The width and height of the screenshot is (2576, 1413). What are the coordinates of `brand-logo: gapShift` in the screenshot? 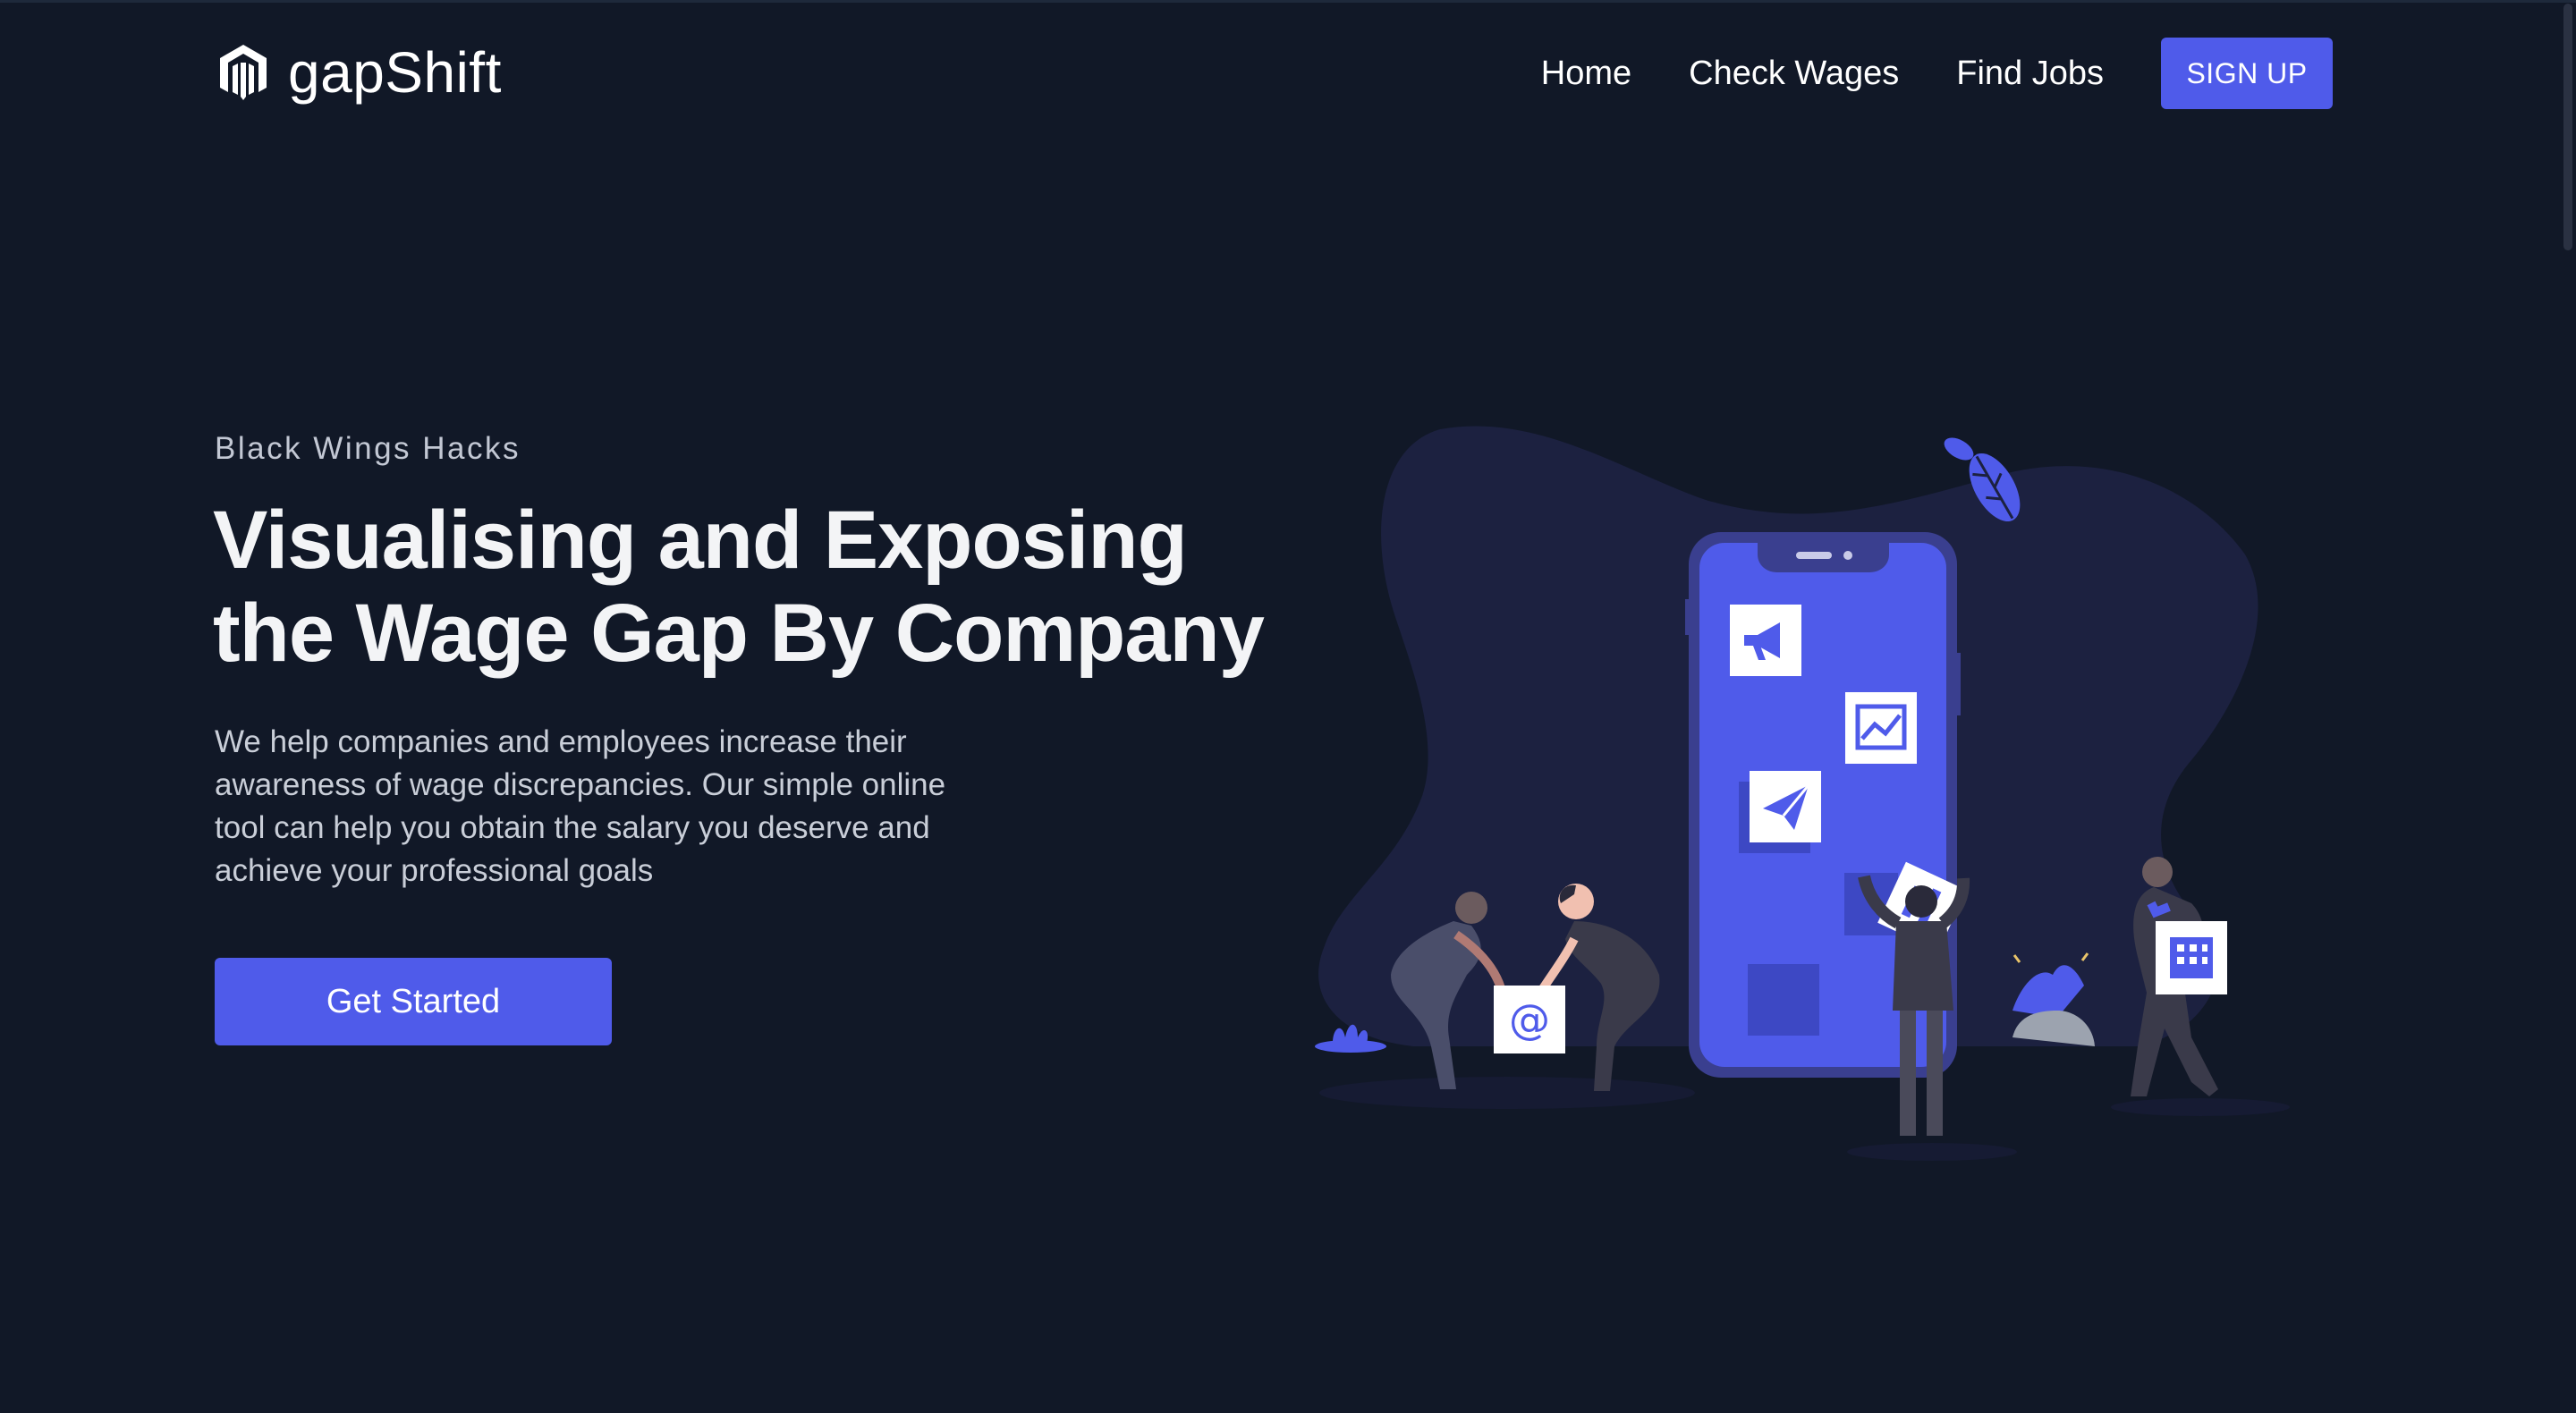 It's located at (358, 72).